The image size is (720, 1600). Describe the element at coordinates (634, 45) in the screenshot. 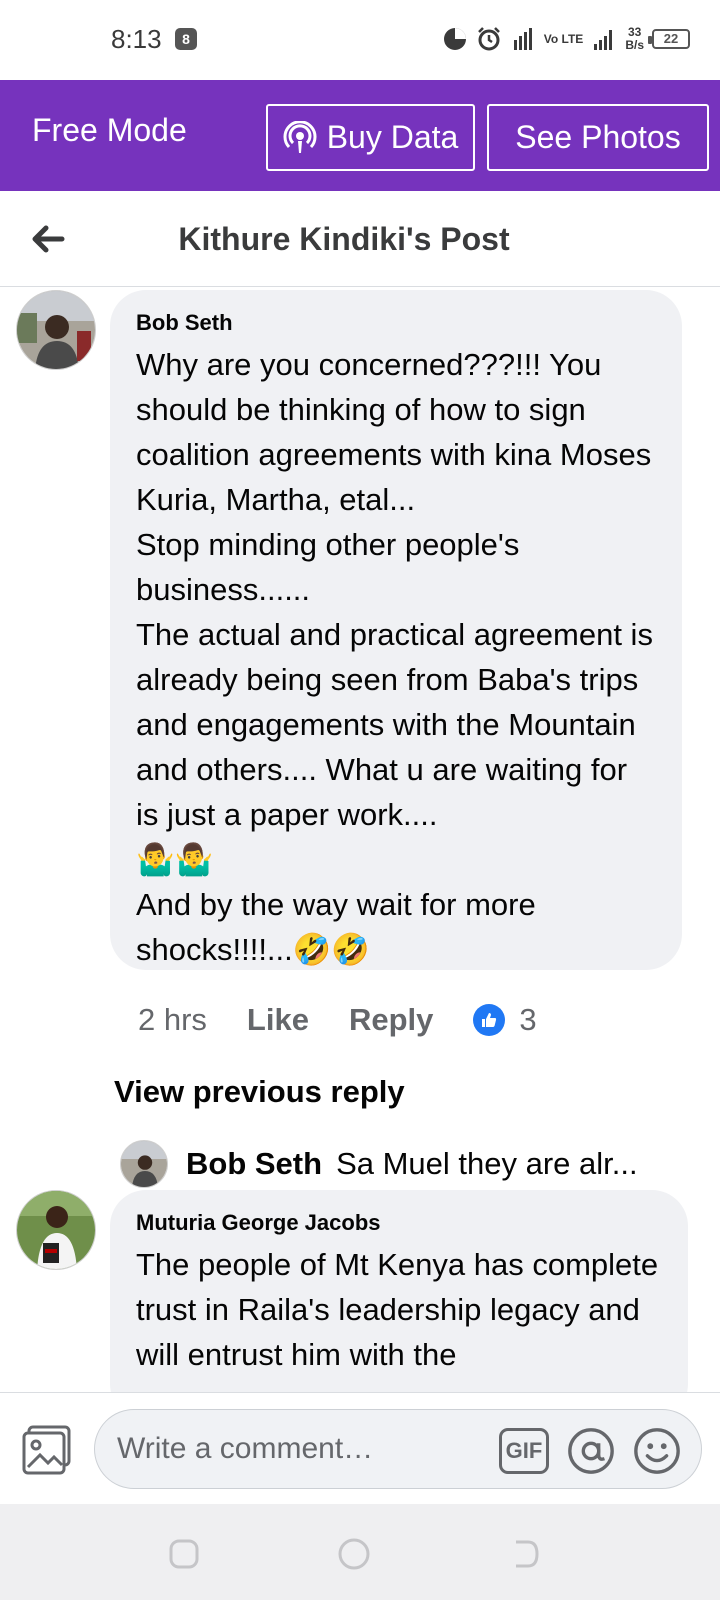

I see `net-speed-unit: B/s` at that location.